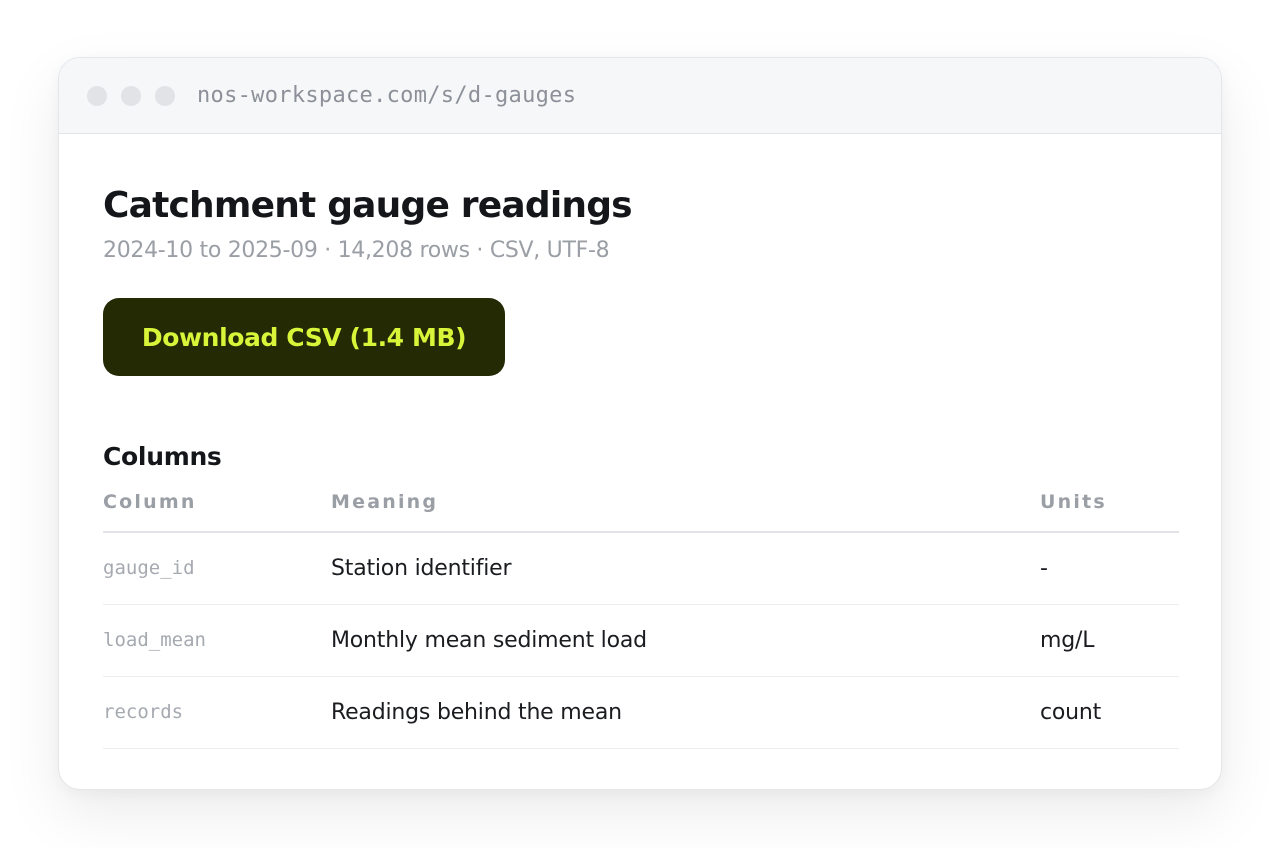 The height and width of the screenshot is (848, 1280). Describe the element at coordinates (685, 640) in the screenshot. I see `meaning-cell: Monthly mean sediment load` at that location.